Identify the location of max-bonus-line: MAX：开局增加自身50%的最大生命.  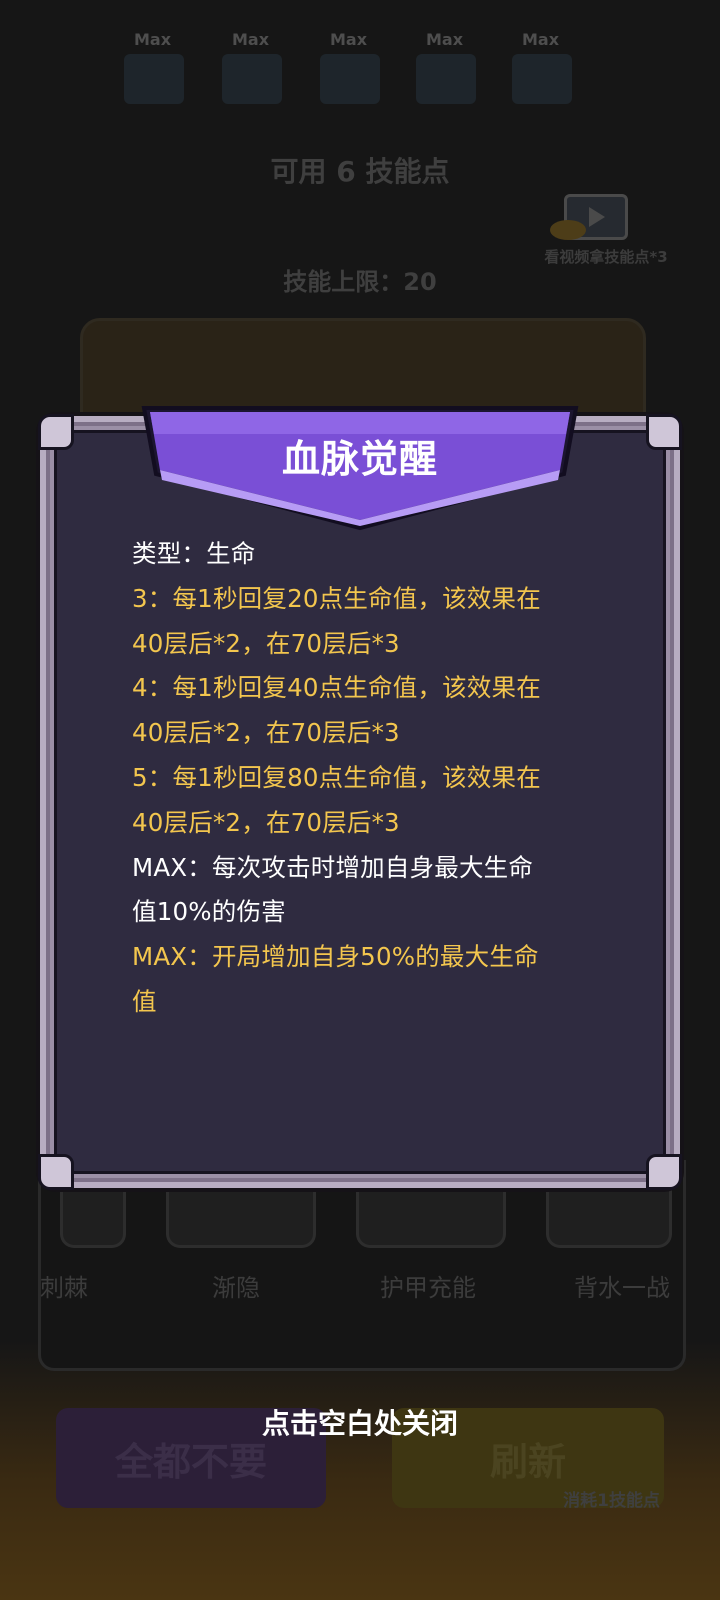
(335, 957).